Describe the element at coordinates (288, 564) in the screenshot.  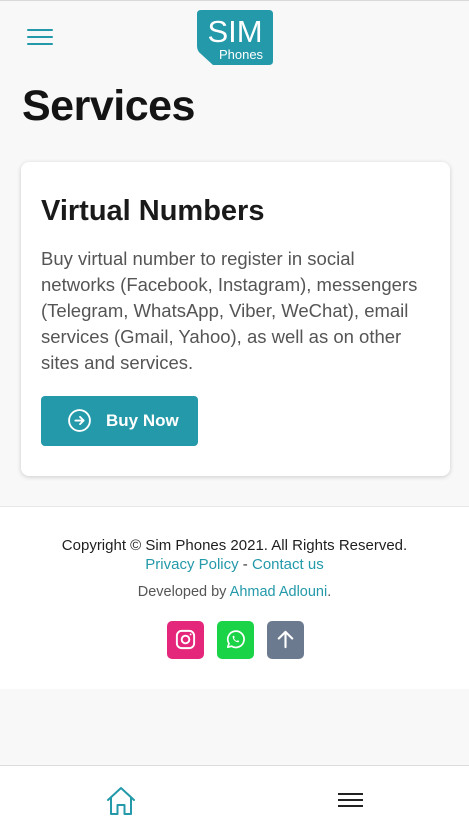
I see `contact-us-link: Contact us` at that location.